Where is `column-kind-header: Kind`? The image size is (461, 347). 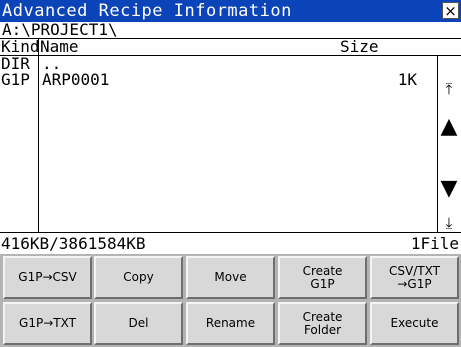 column-kind-header: Kind is located at coordinates (20, 46).